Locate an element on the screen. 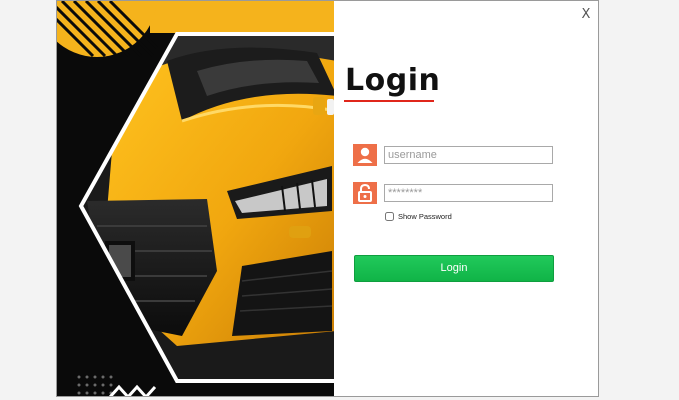 The height and width of the screenshot is (400, 679). login-button: Login is located at coordinates (454, 268).